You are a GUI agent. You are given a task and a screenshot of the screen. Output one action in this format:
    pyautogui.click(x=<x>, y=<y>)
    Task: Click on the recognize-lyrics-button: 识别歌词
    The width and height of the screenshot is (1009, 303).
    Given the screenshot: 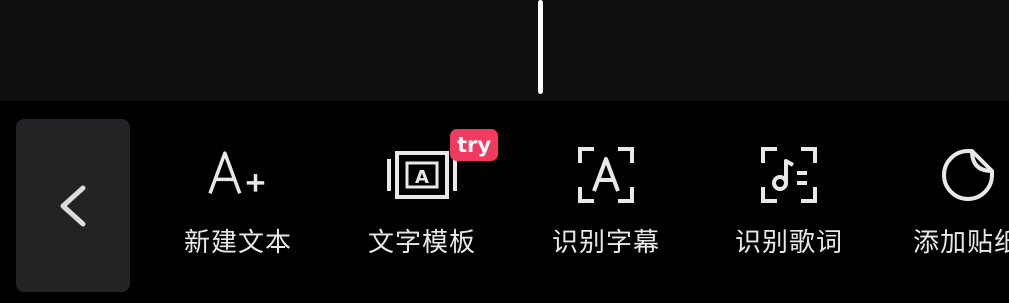 What is the action you would take?
    pyautogui.click(x=789, y=205)
    